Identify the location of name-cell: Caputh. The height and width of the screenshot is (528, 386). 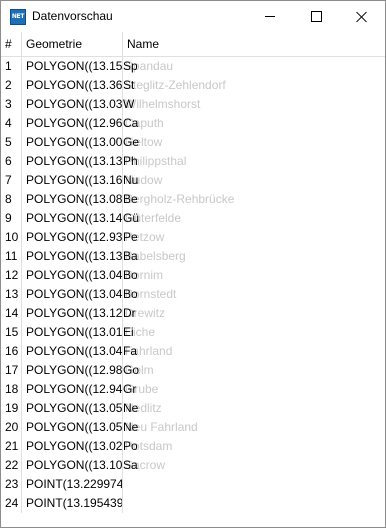
(254, 123).